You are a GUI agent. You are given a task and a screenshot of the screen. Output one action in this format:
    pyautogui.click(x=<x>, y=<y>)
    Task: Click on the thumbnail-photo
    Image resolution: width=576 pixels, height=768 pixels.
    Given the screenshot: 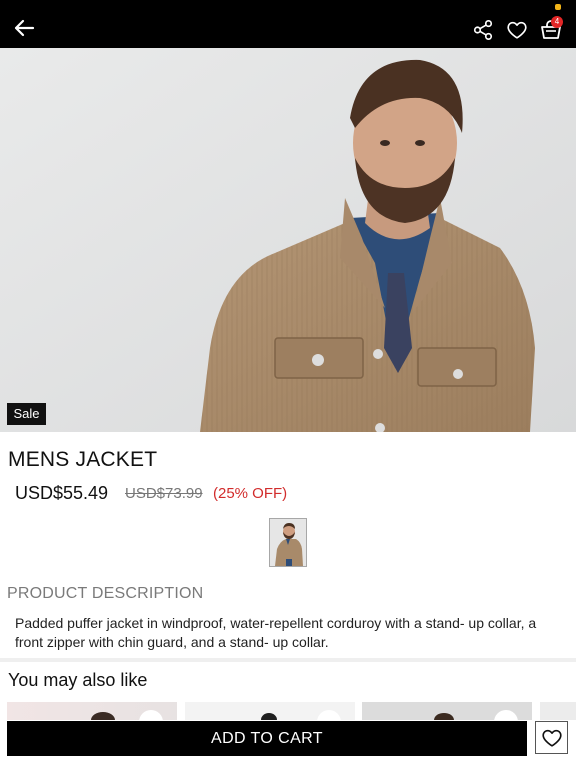 What is the action you would take?
    pyautogui.click(x=288, y=542)
    